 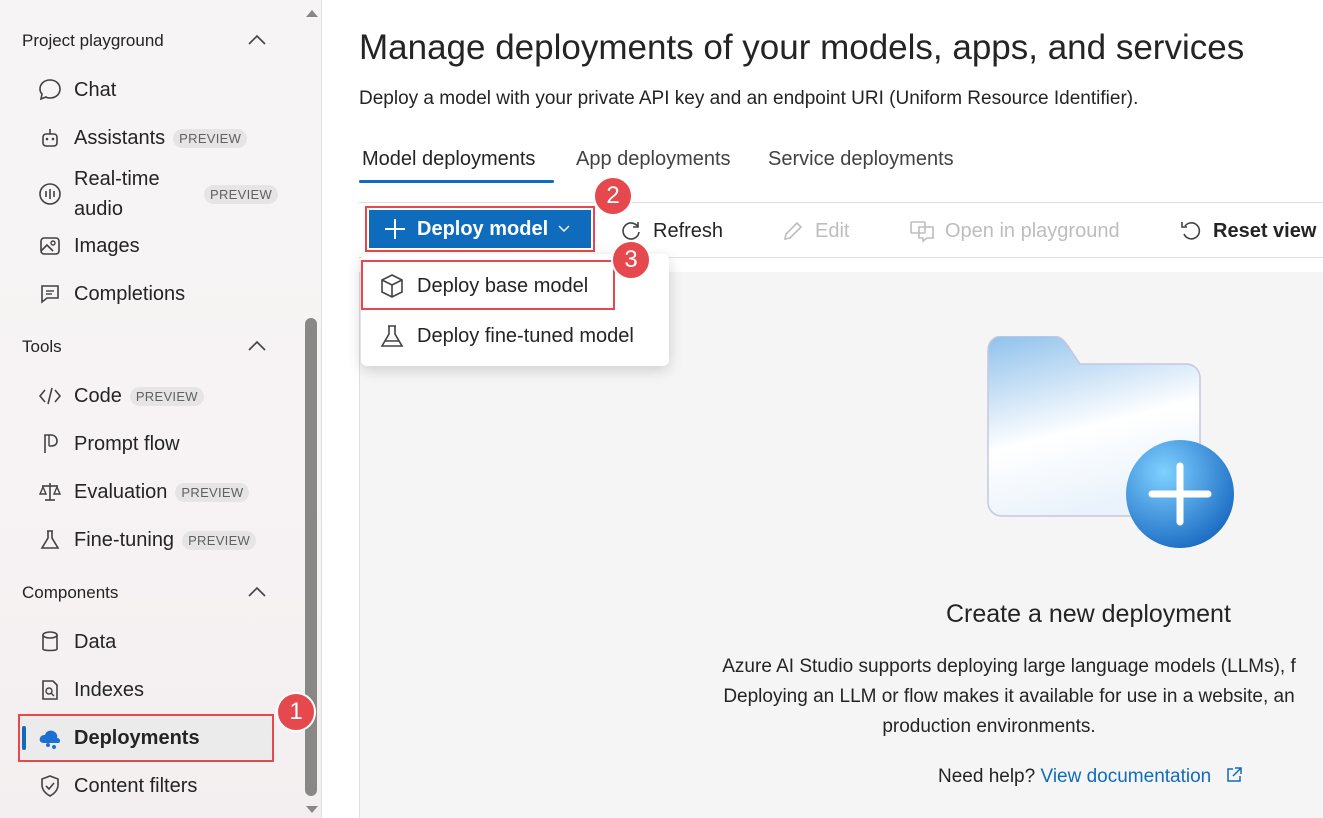 What do you see at coordinates (120, 396) in the screenshot?
I see `sidebar-item-code: Code PREVIEW` at bounding box center [120, 396].